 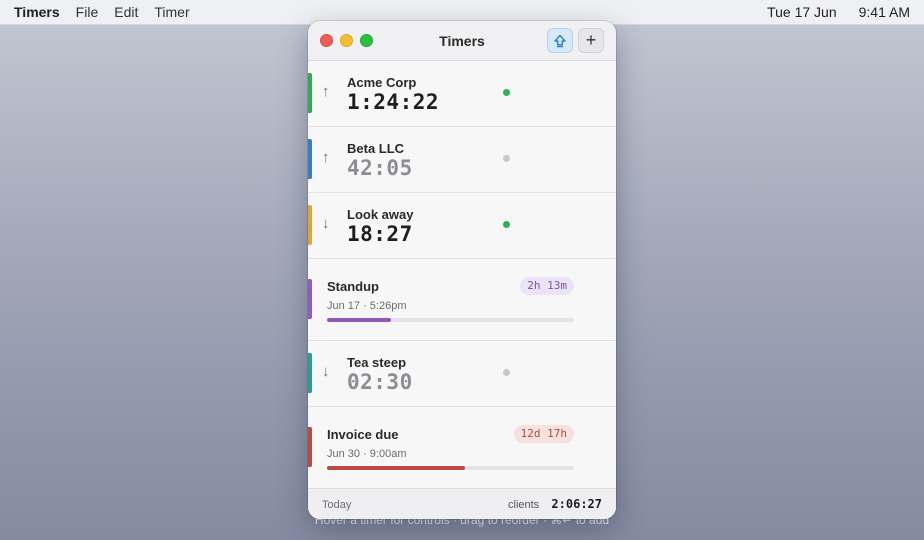 I want to click on footer-scope-label: clients, so click(x=523, y=505).